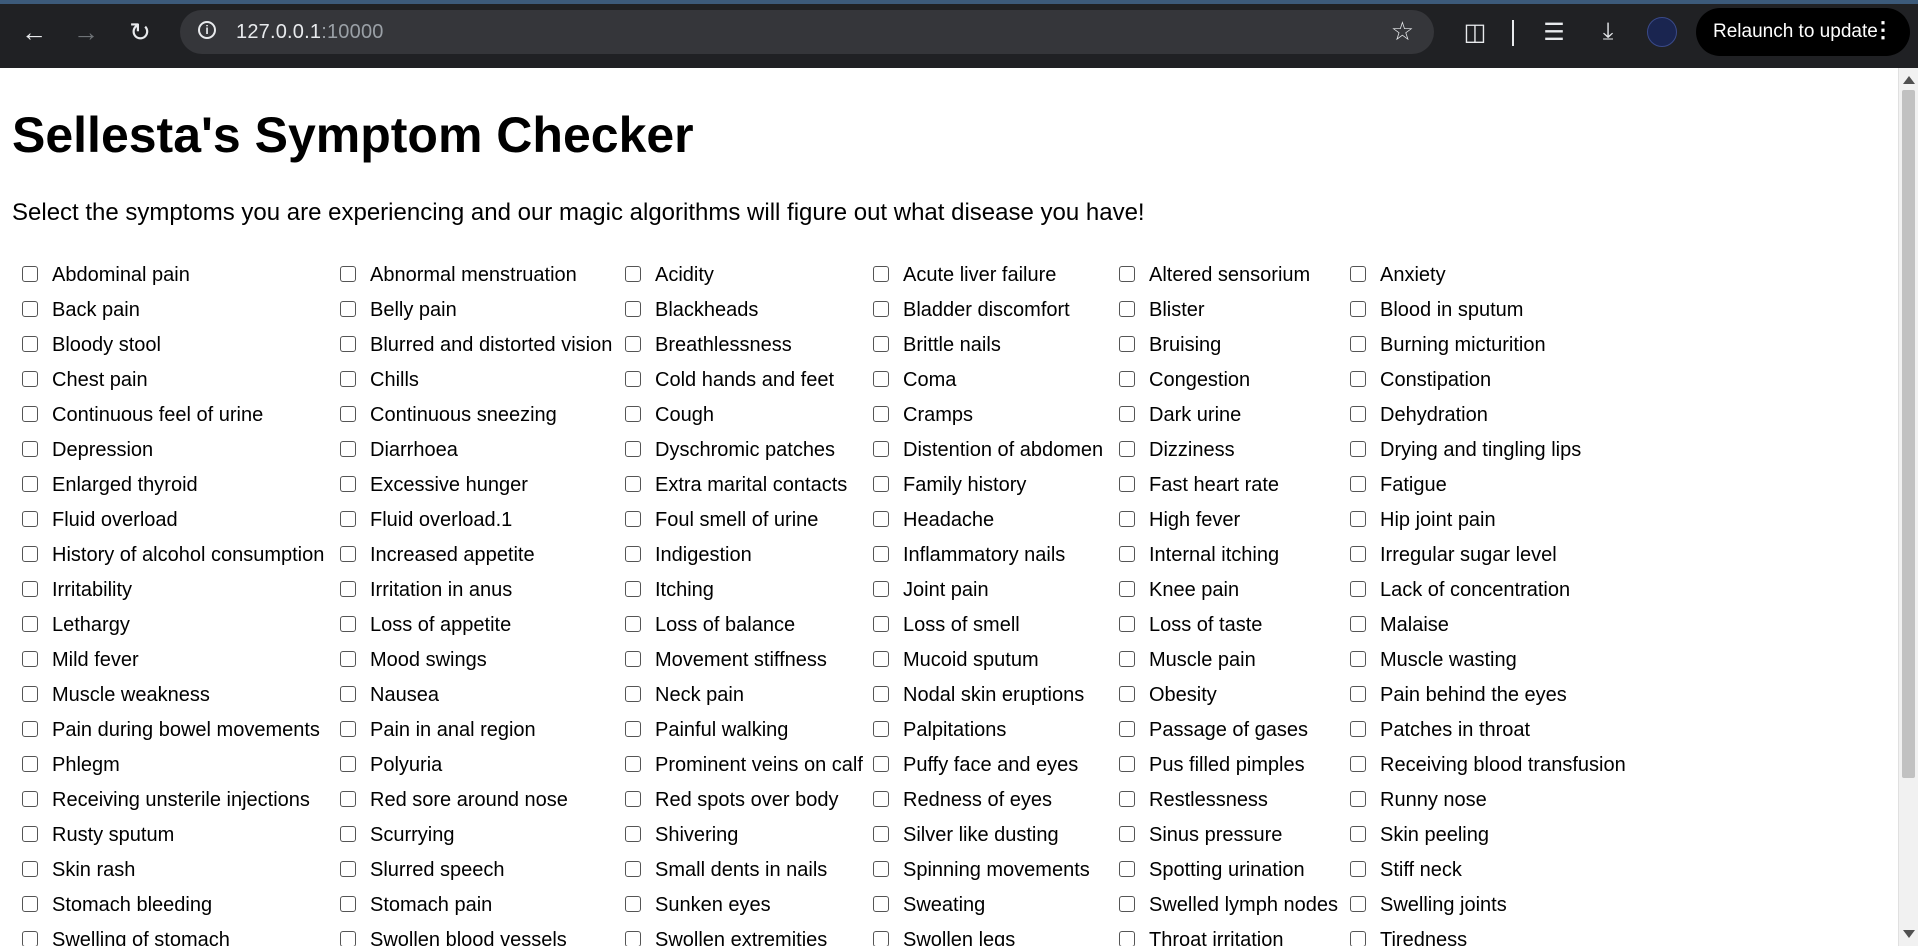 Image resolution: width=1918 pixels, height=946 pixels. I want to click on symptom-option: Receiving unsterile injections, so click(181, 800).